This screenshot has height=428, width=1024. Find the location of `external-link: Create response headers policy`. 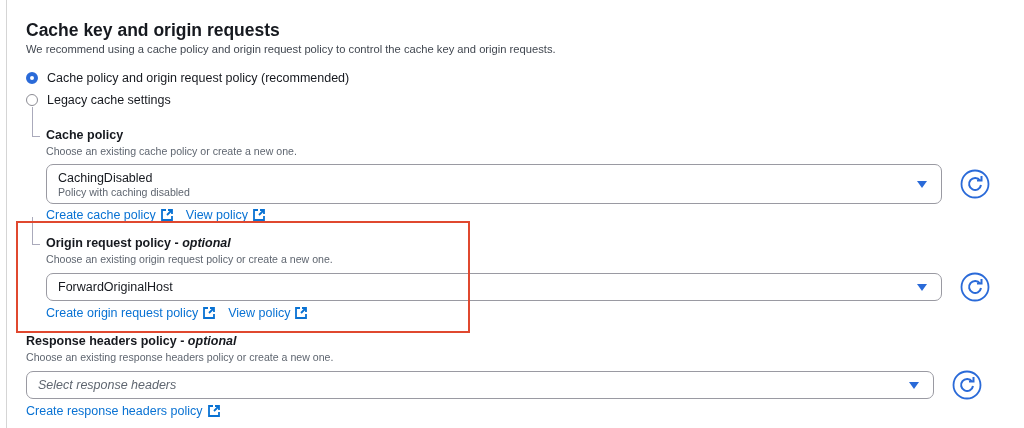

external-link: Create response headers policy is located at coordinates (123, 411).